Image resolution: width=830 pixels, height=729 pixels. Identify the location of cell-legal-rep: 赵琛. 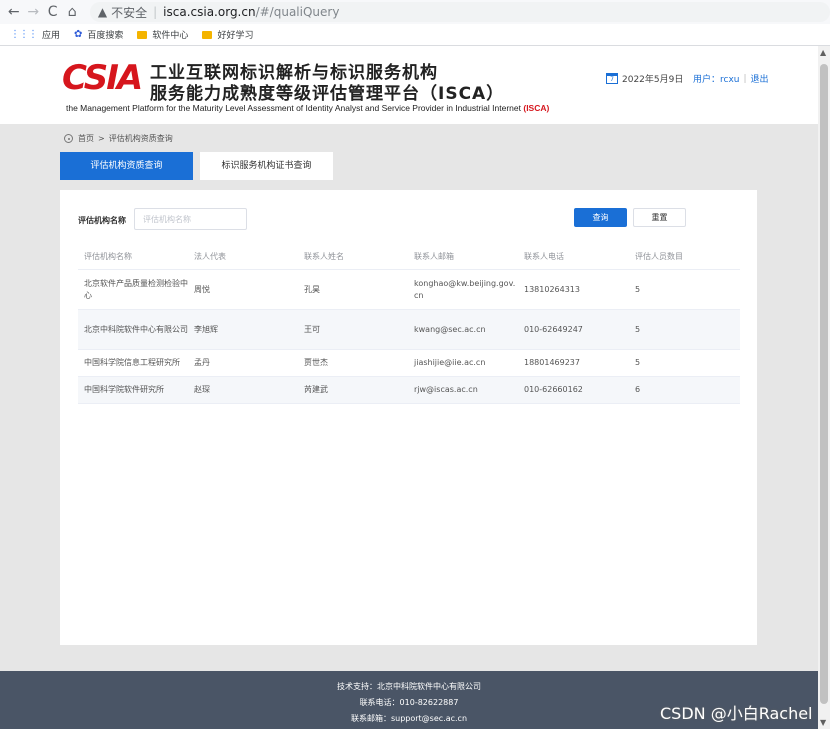
(202, 389).